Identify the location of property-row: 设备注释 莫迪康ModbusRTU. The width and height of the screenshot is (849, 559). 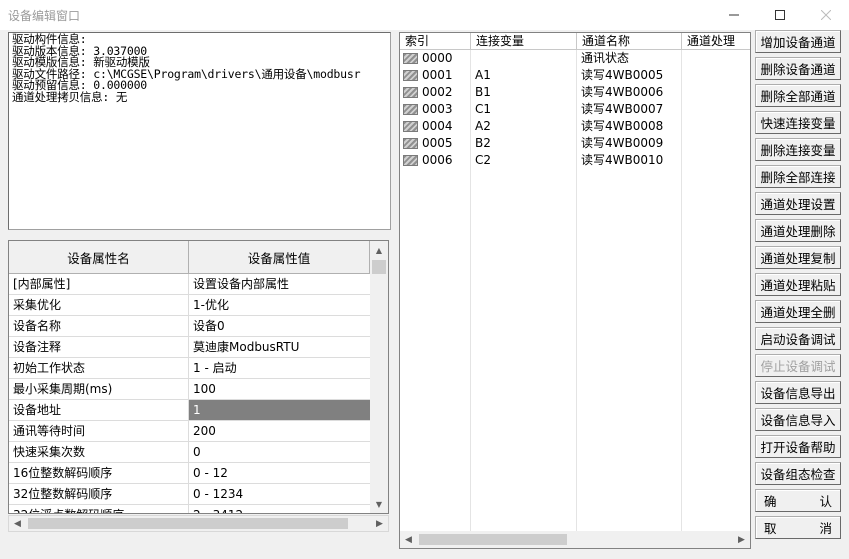
(189, 347).